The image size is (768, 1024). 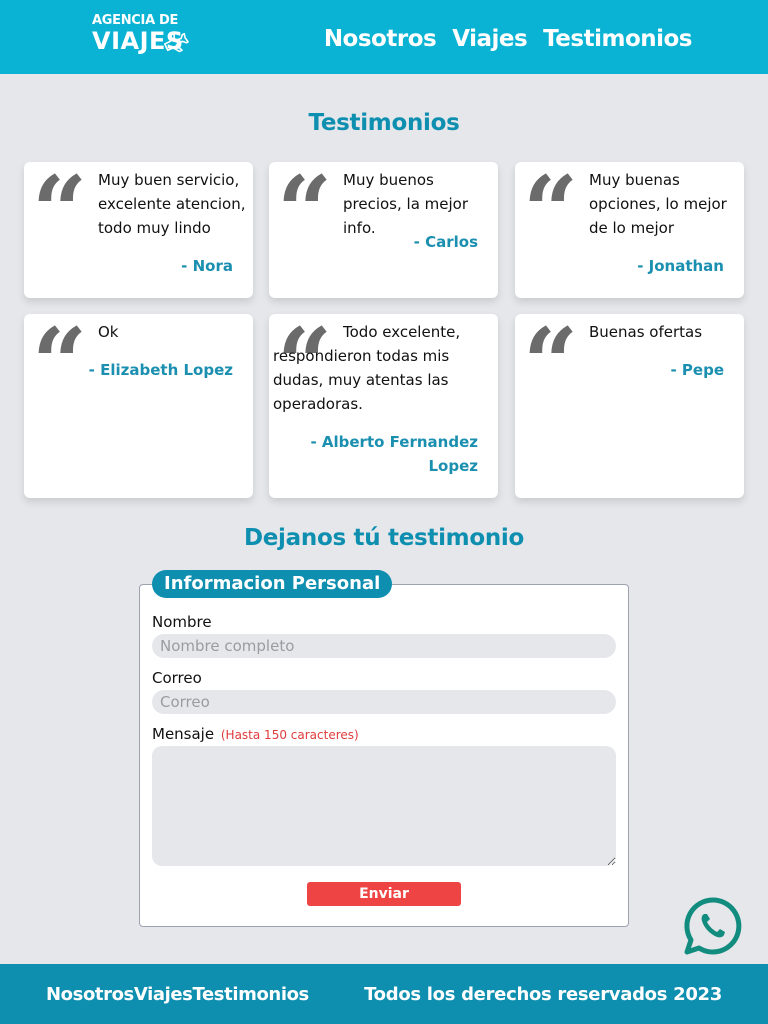 I want to click on testimonial-author: - Elizabeth Lopez, so click(x=160, y=370).